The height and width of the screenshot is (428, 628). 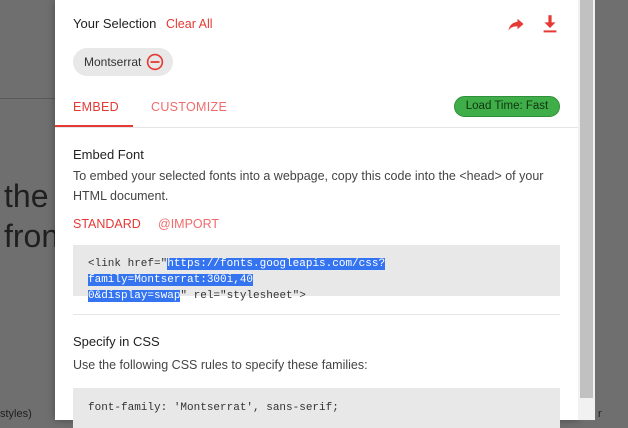 What do you see at coordinates (243, 296) in the screenshot?
I see `code-suffix: " rel="stylesheet">` at bounding box center [243, 296].